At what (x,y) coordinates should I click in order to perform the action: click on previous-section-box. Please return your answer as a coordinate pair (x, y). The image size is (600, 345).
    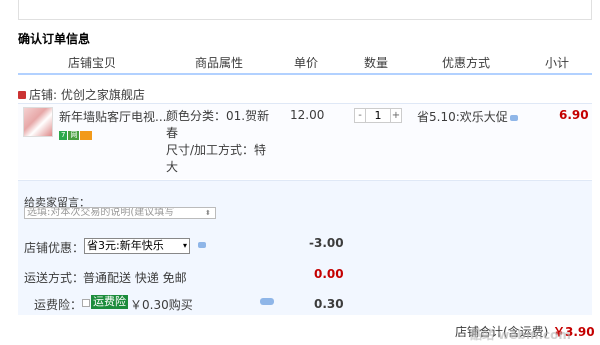
    Looking at the image, I should click on (305, 10).